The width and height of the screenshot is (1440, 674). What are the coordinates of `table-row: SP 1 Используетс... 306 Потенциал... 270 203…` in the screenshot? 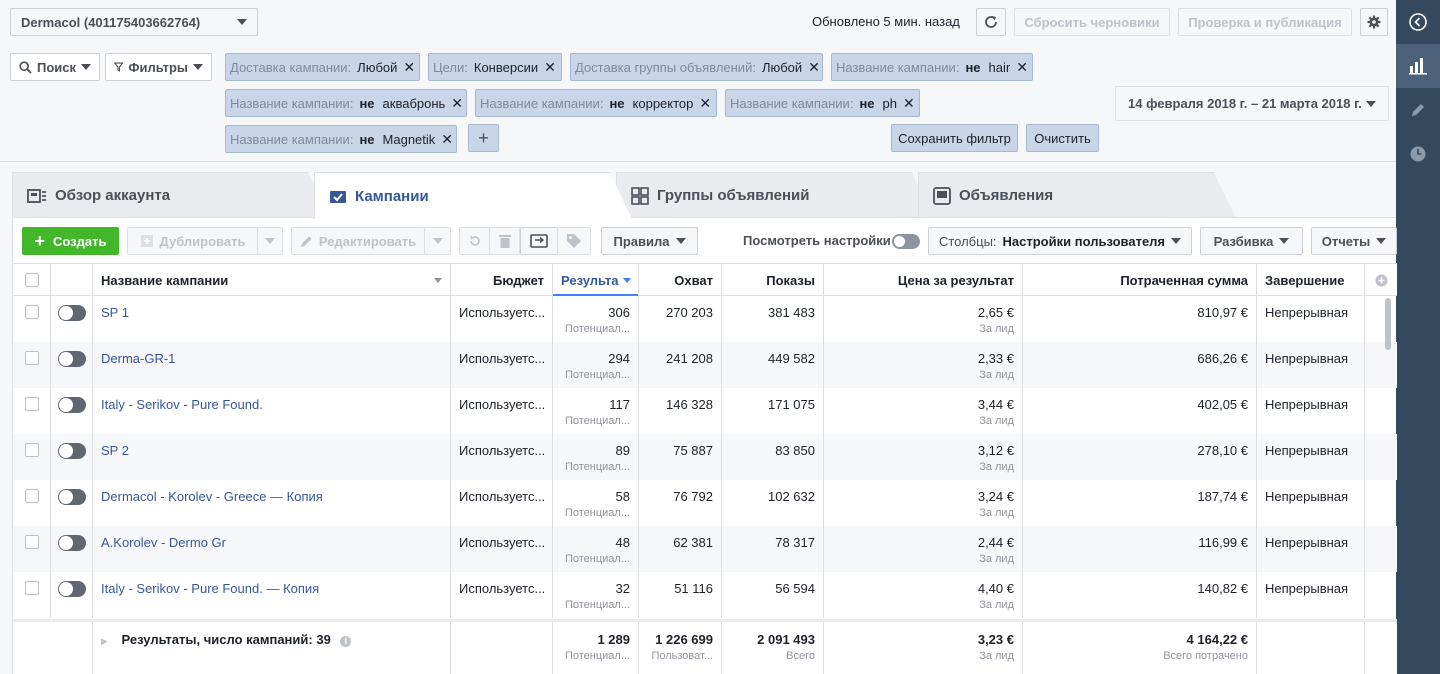 It's located at (705, 319).